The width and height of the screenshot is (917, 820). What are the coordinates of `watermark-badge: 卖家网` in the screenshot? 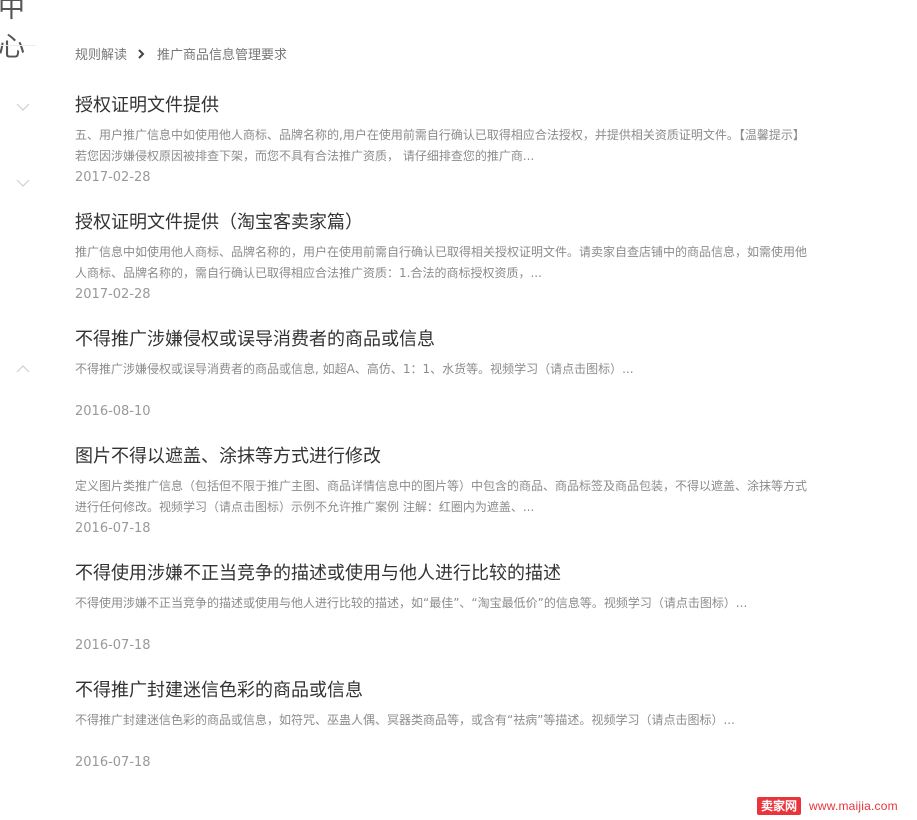 It's located at (779, 806).